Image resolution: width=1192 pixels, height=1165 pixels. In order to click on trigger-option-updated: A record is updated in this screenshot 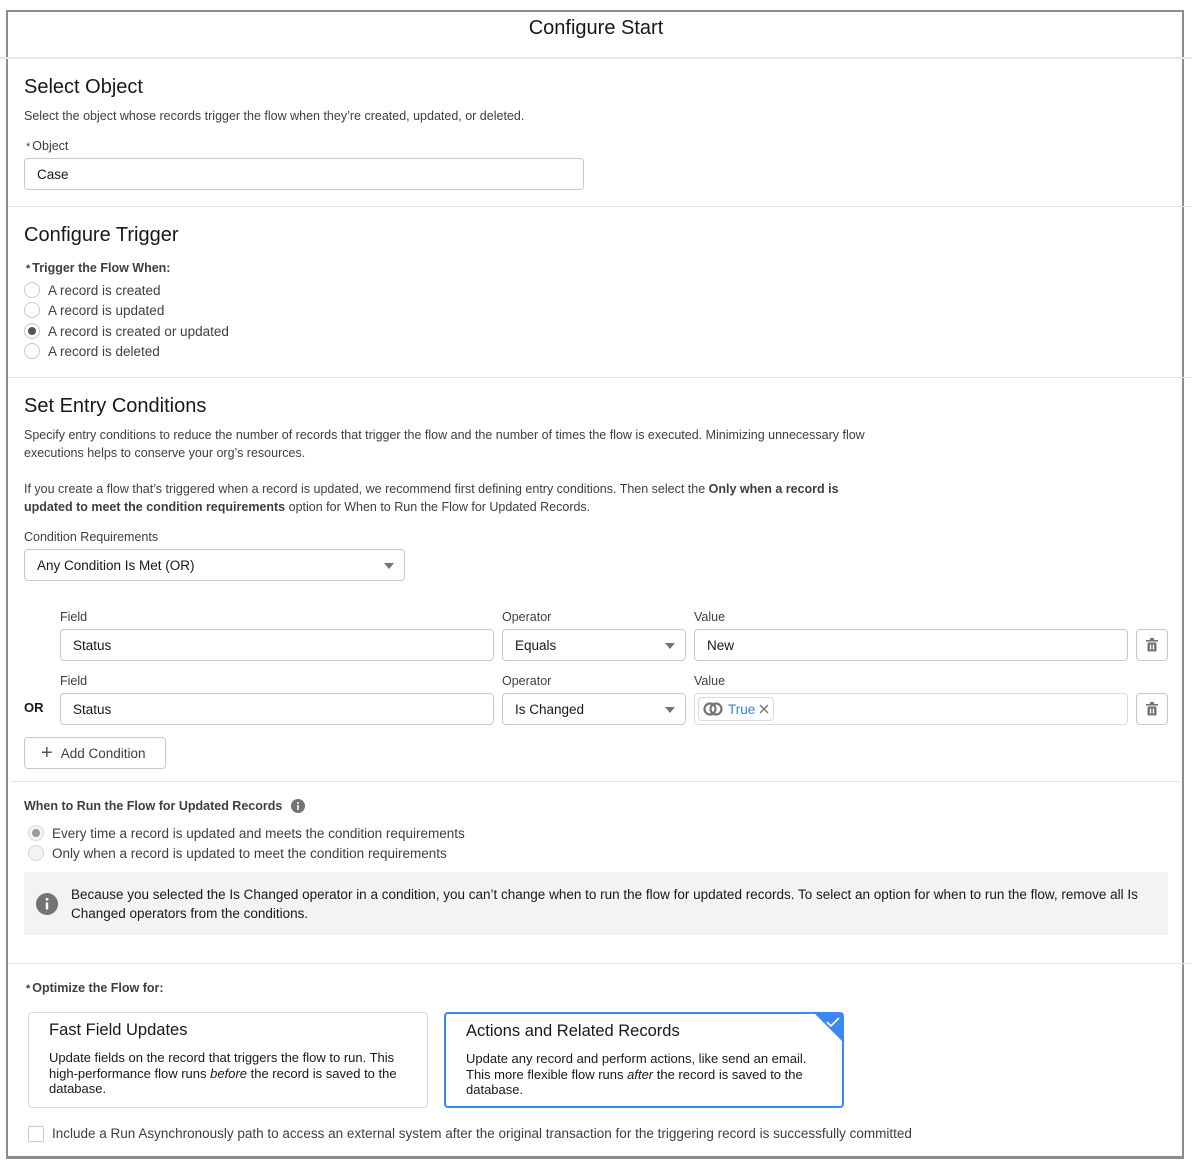, I will do `click(94, 310)`.